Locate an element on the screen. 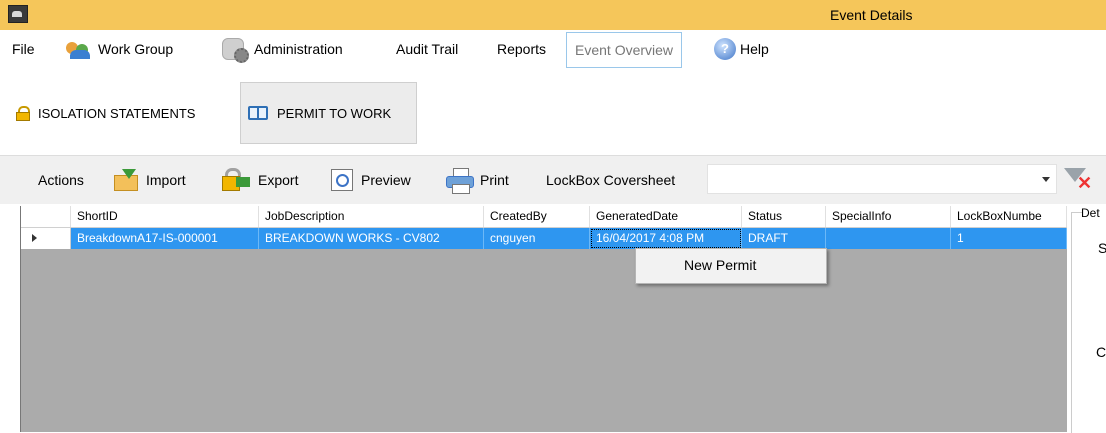 The image size is (1106, 433). import-icon is located at coordinates (126, 180).